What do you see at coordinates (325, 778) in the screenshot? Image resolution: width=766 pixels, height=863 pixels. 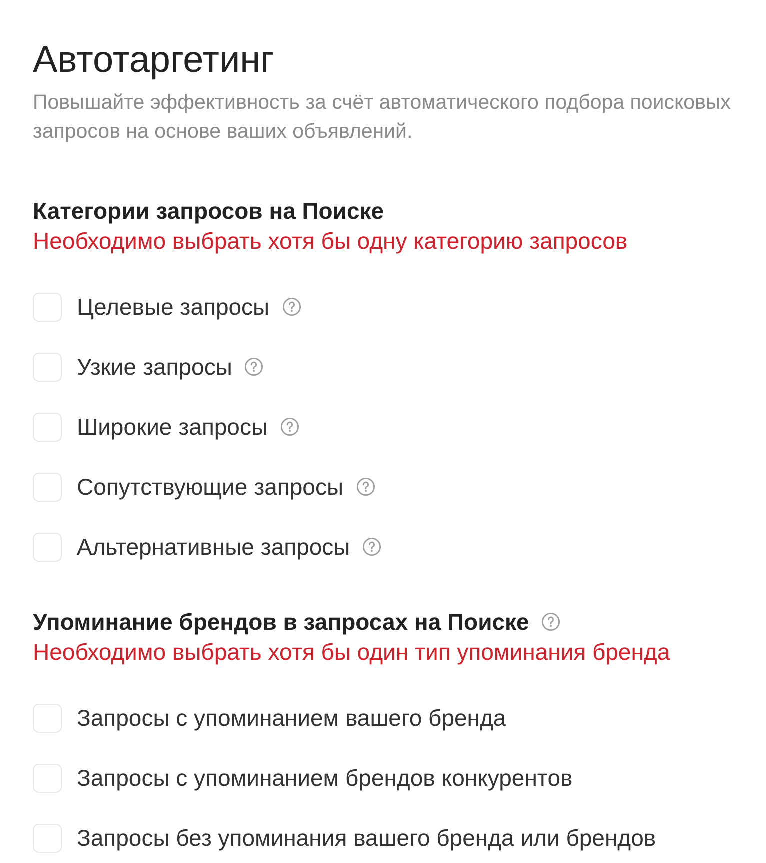 I see `checkbox-label: Запросы с упоминанием брендов конкурентов` at bounding box center [325, 778].